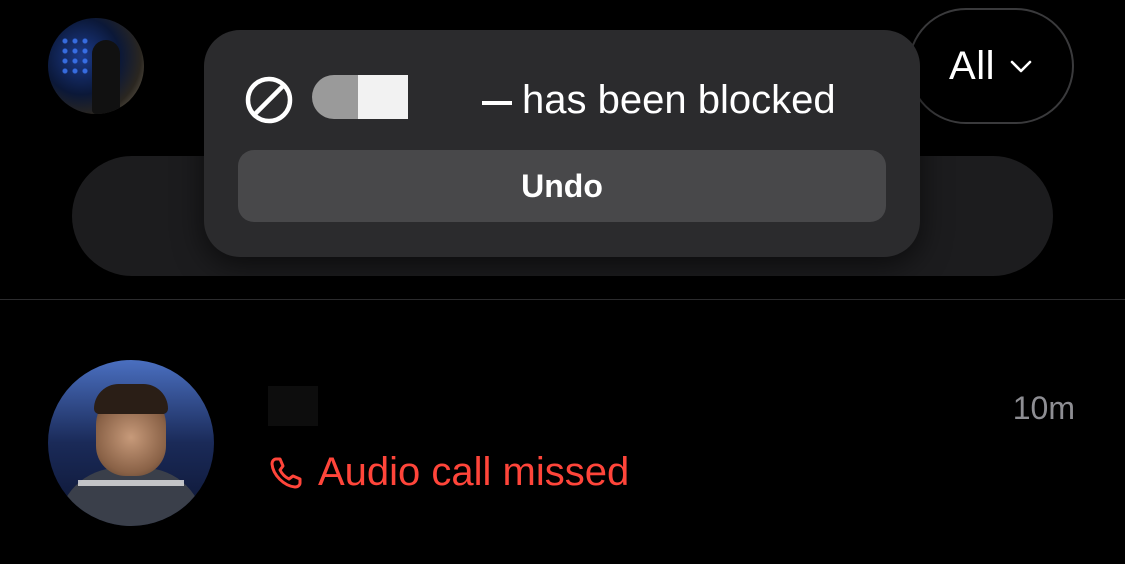 The height and width of the screenshot is (564, 1125). I want to click on blocked-icon, so click(269, 100).